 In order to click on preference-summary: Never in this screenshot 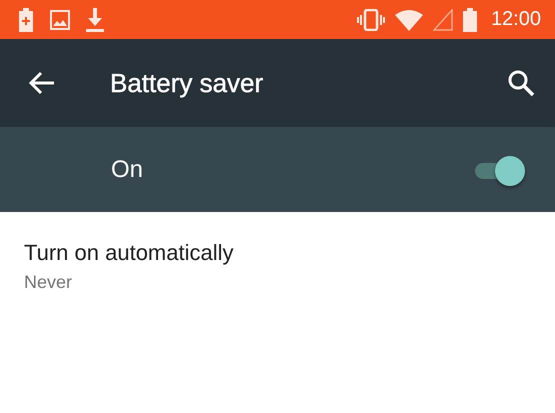, I will do `click(49, 282)`.